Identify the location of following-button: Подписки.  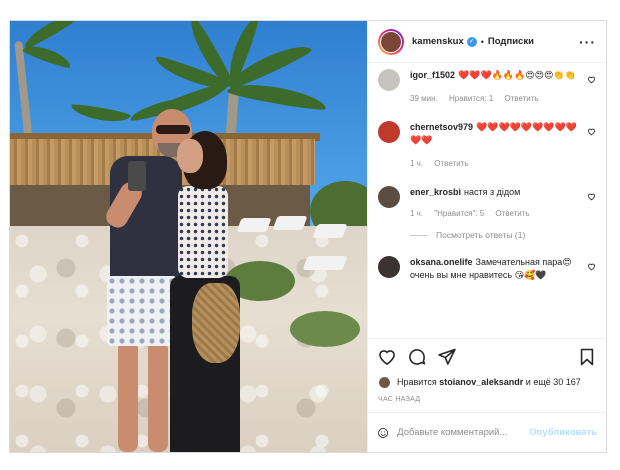
(511, 41).